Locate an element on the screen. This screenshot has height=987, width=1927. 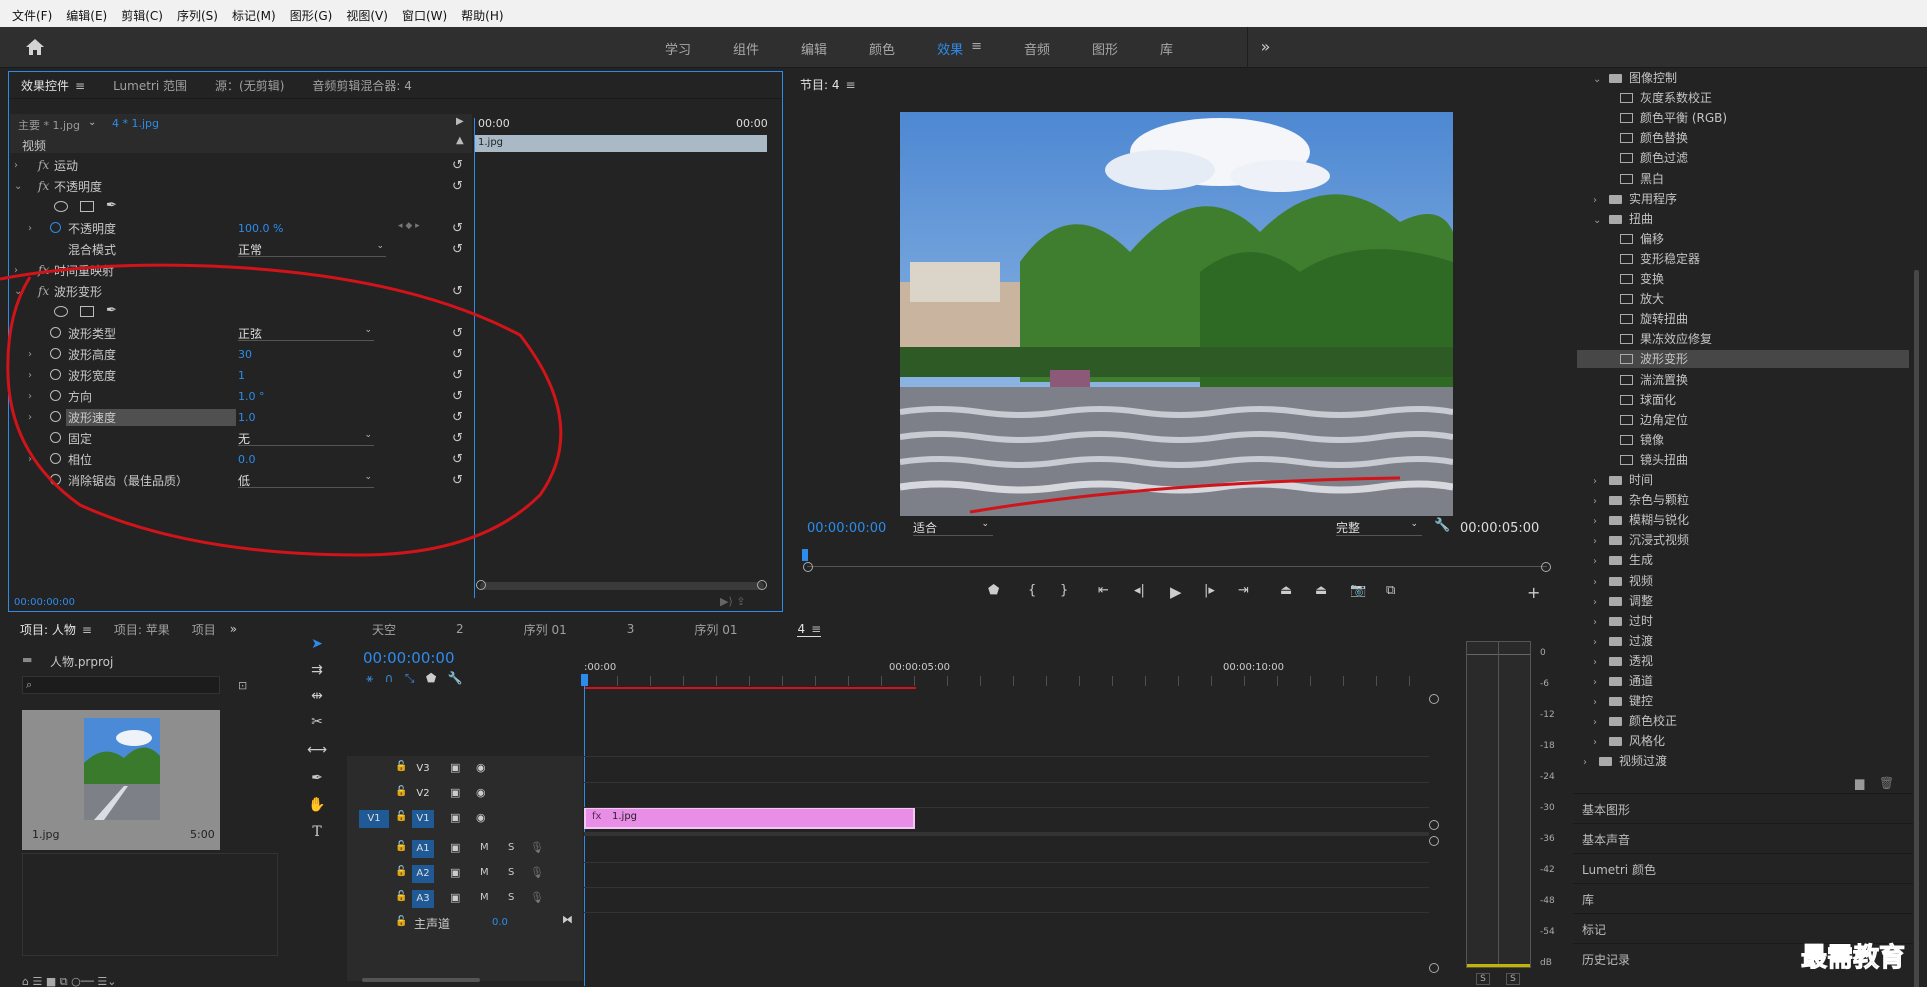
ec-footer-icons: ▶⟩ ⇪ is located at coordinates (732, 601).